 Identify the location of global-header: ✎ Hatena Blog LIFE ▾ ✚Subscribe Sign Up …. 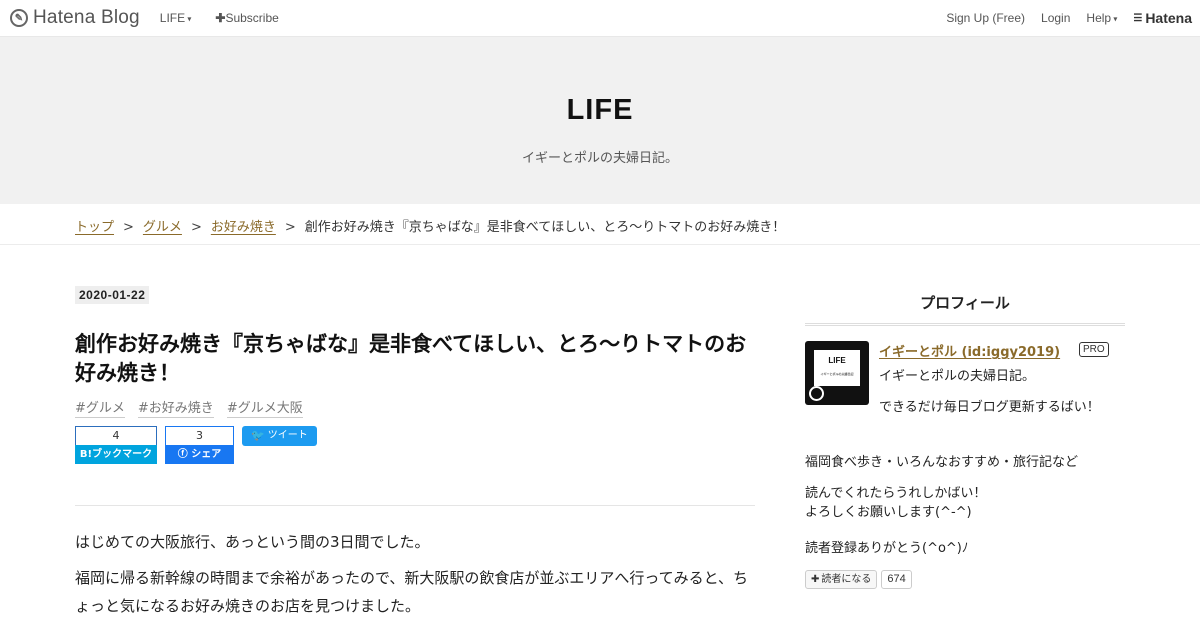
(600, 18).